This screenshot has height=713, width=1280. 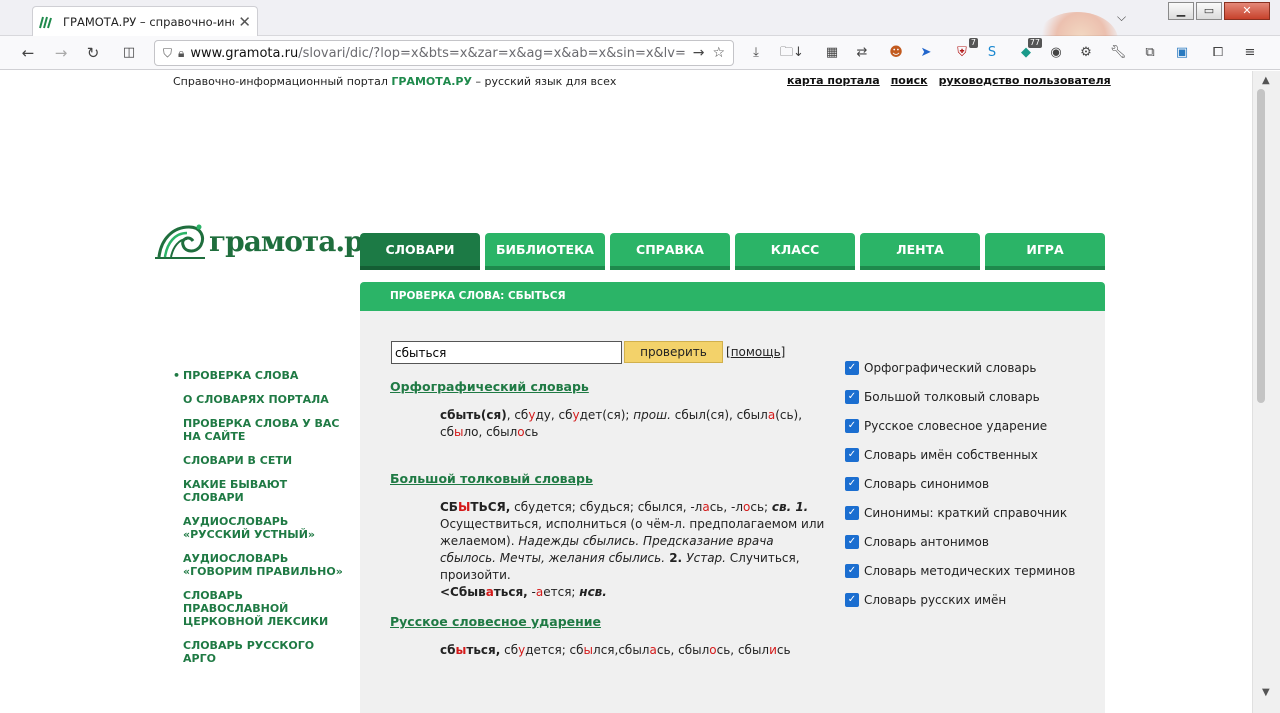 I want to click on menu-tab-spravka: СПРАВКА, so click(x=670, y=251).